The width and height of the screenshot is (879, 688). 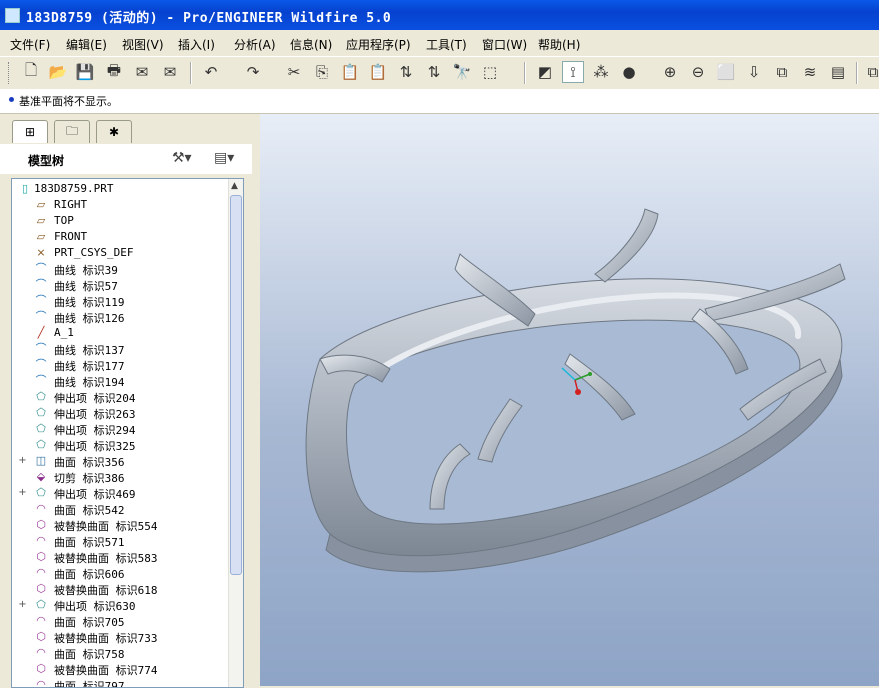 I want to click on menu-insert: 插入(I), so click(x=196, y=44).